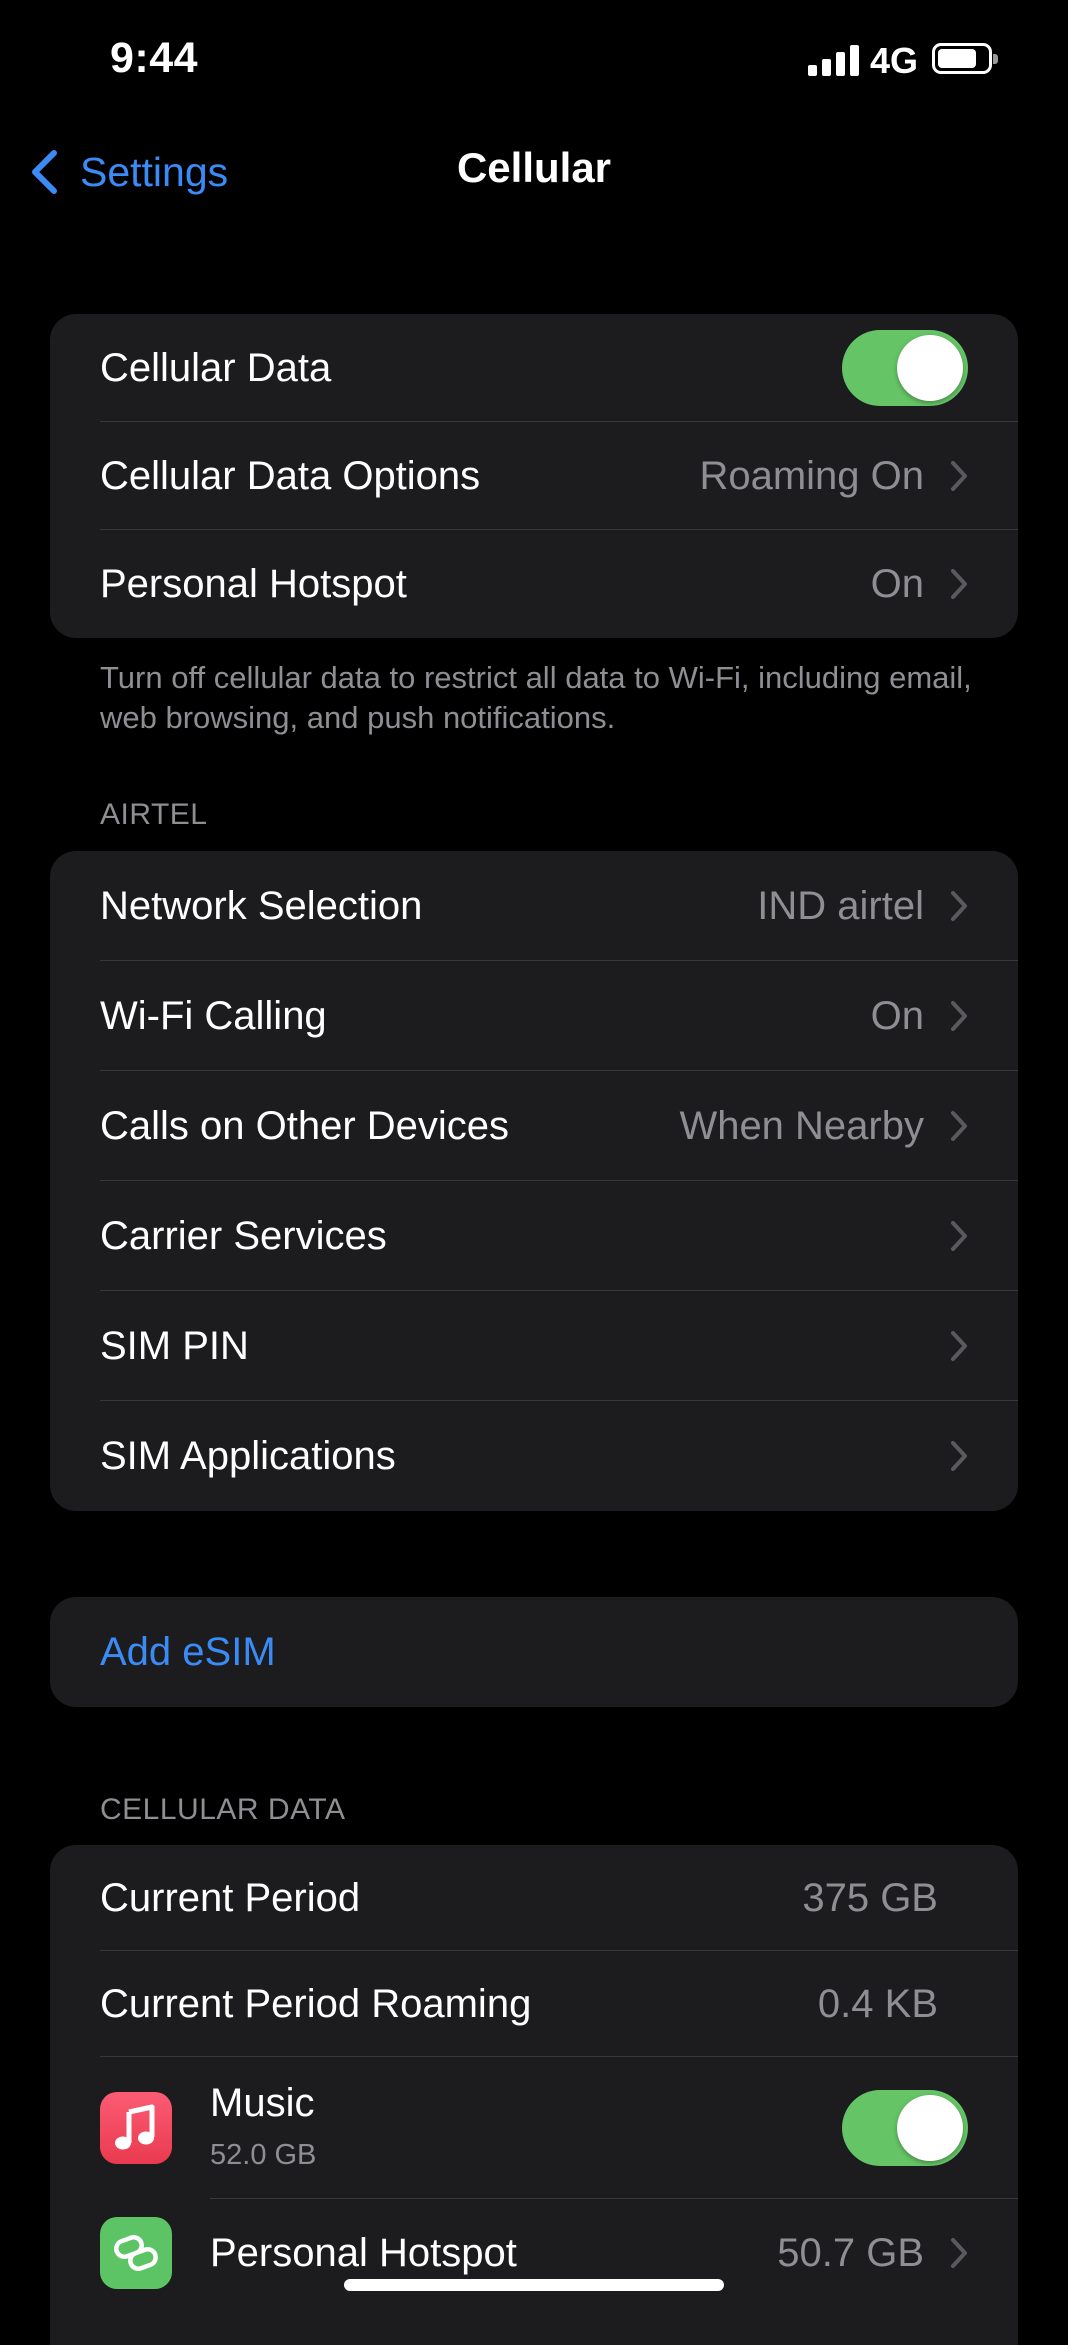 This screenshot has height=2345, width=1068. What do you see at coordinates (263, 2155) in the screenshot?
I see `app-usage-music: 52.0 GB` at bounding box center [263, 2155].